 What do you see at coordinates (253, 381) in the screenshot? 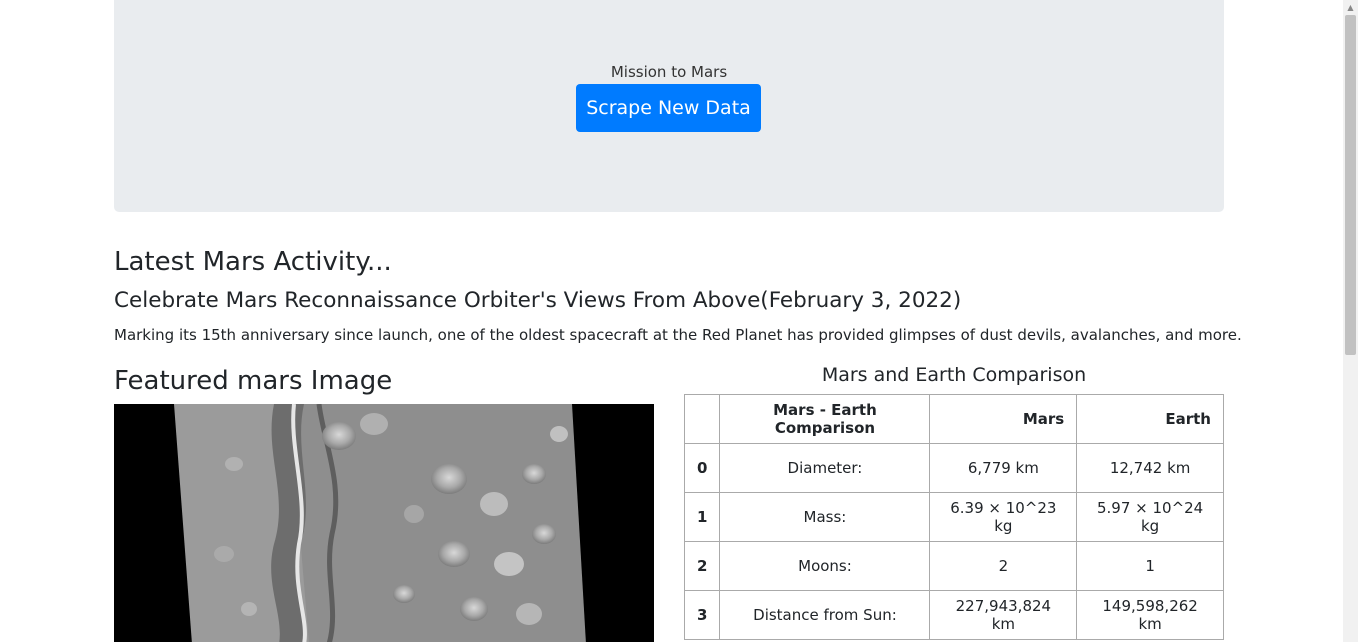
I see `featured-image-heading: Featured mars Image` at bounding box center [253, 381].